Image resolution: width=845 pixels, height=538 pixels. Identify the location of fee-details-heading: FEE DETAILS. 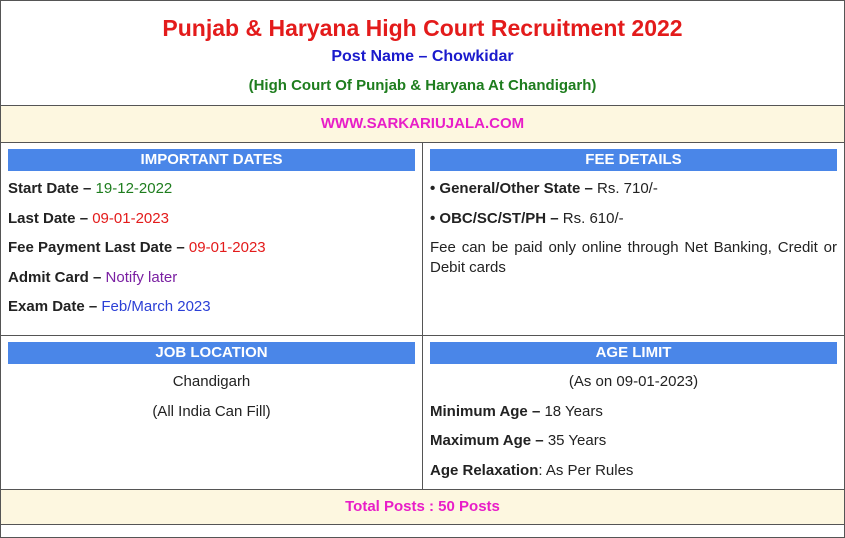
(633, 160).